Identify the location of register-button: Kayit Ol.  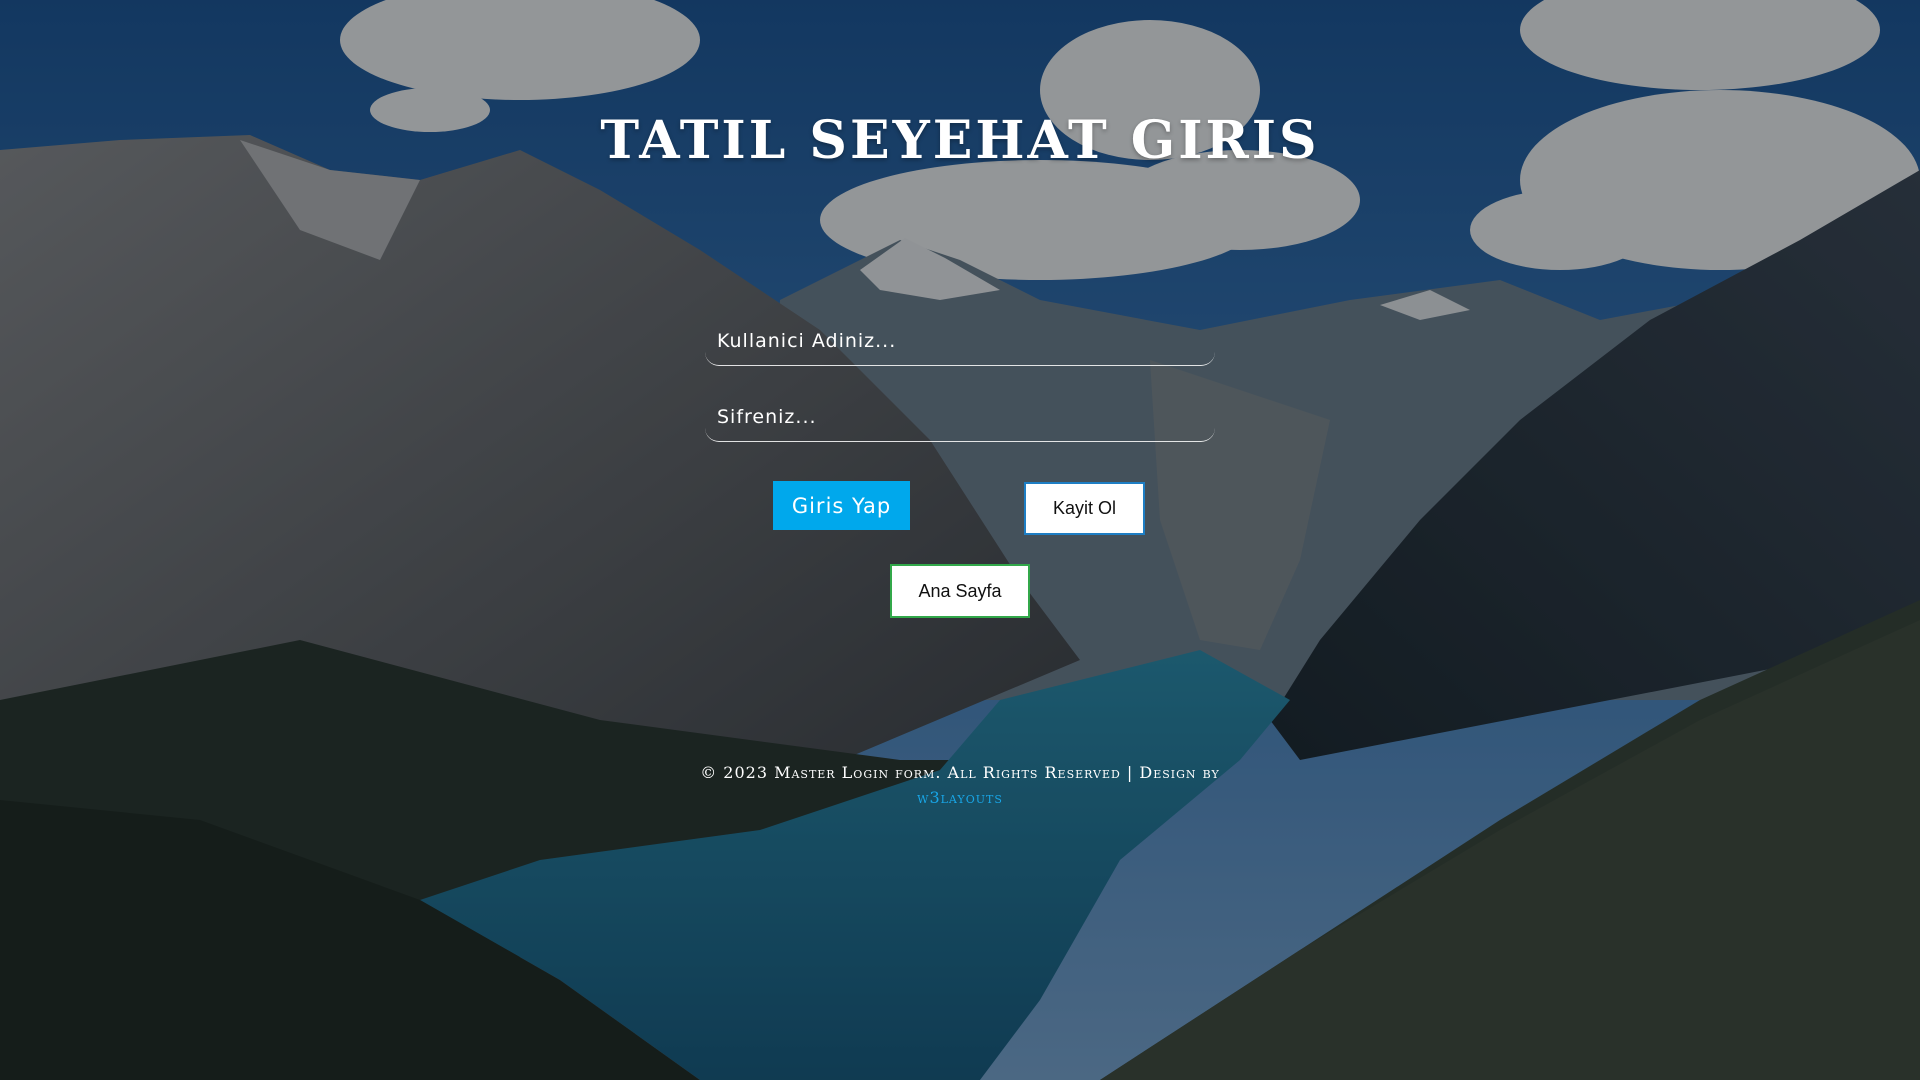
(1084, 508).